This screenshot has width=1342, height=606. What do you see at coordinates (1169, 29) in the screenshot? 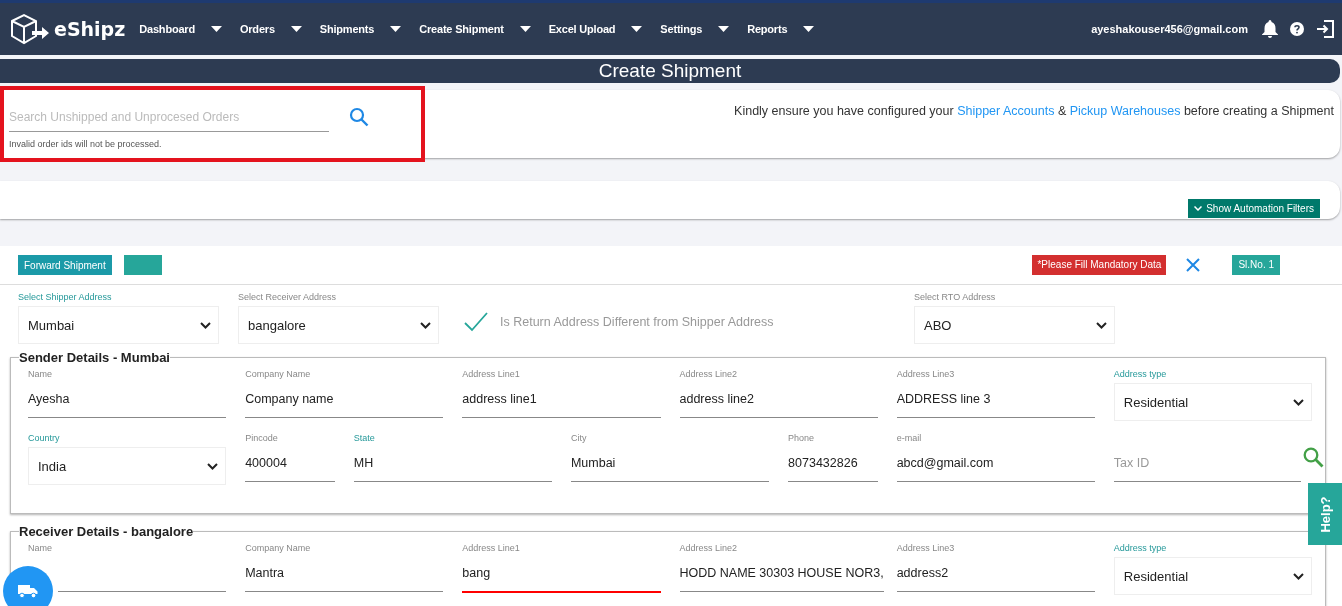
I see `user-email: ayeshakouser456@gmail.com` at bounding box center [1169, 29].